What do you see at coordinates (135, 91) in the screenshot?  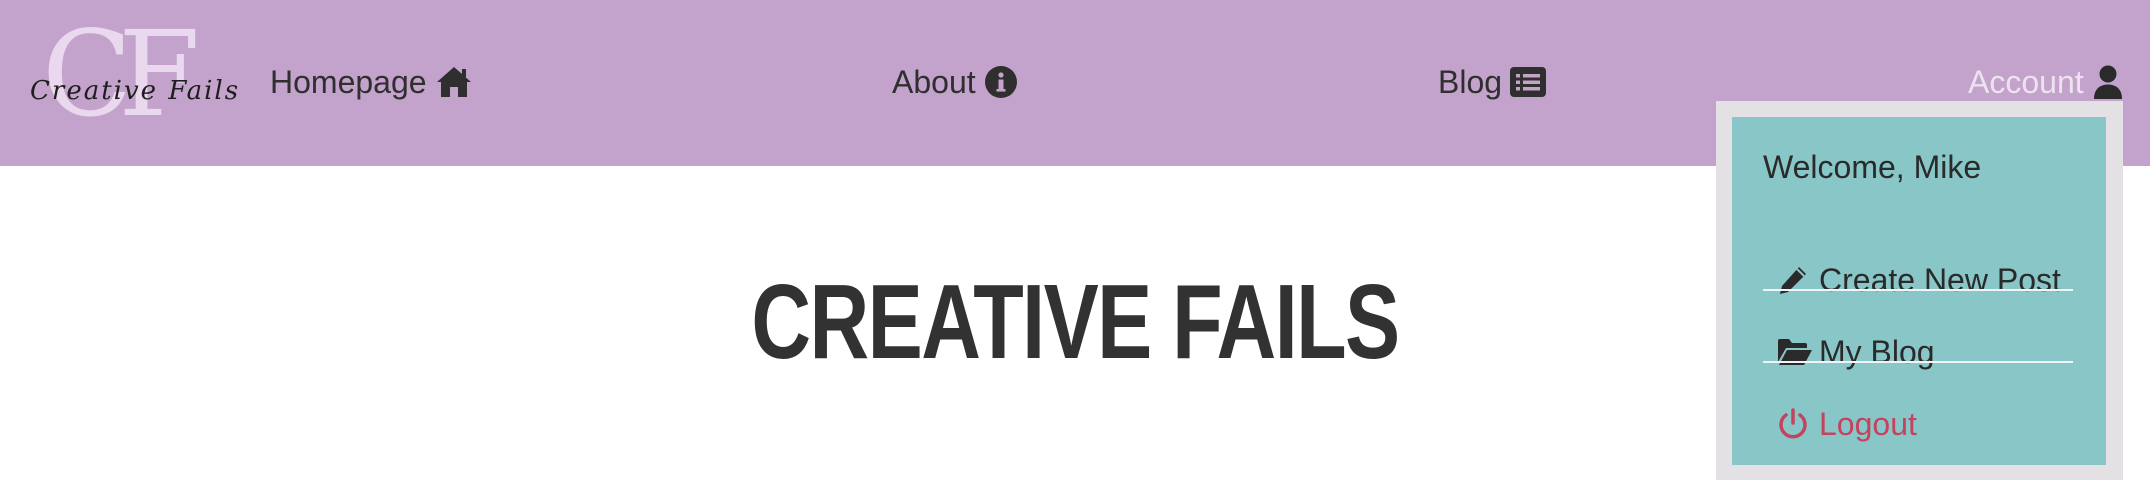 I see `logo-script-text: Creative Fails` at bounding box center [135, 91].